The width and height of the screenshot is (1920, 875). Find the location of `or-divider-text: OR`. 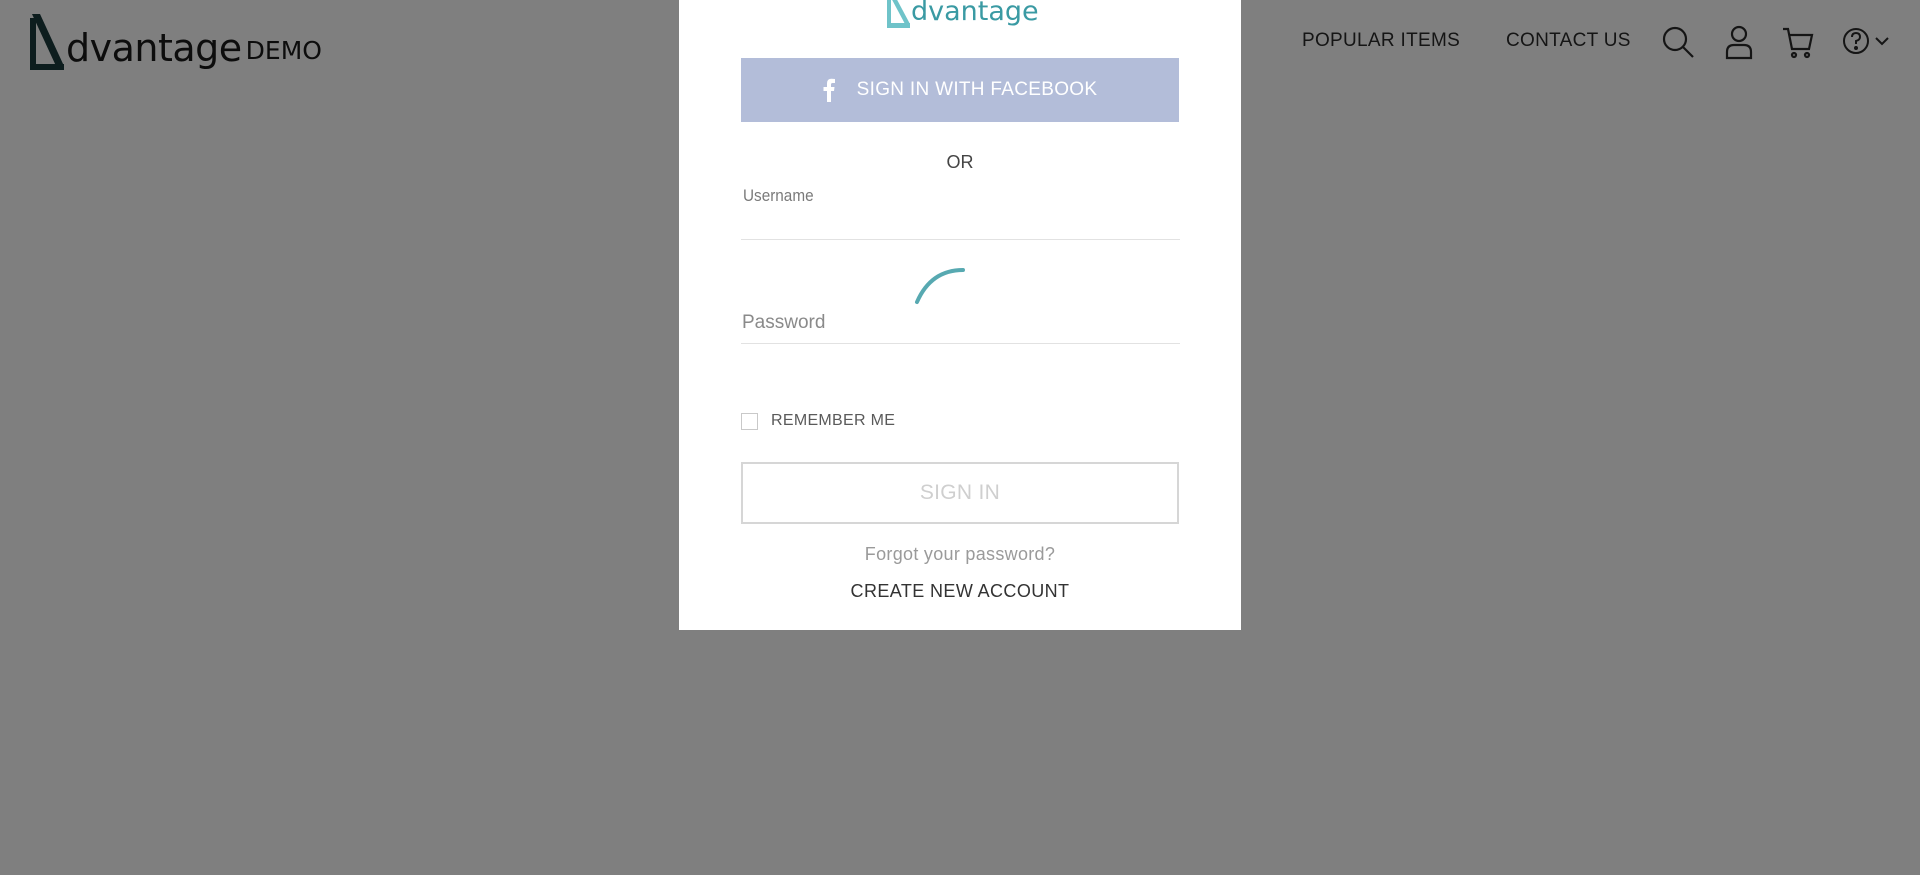

or-divider-text: OR is located at coordinates (960, 162).